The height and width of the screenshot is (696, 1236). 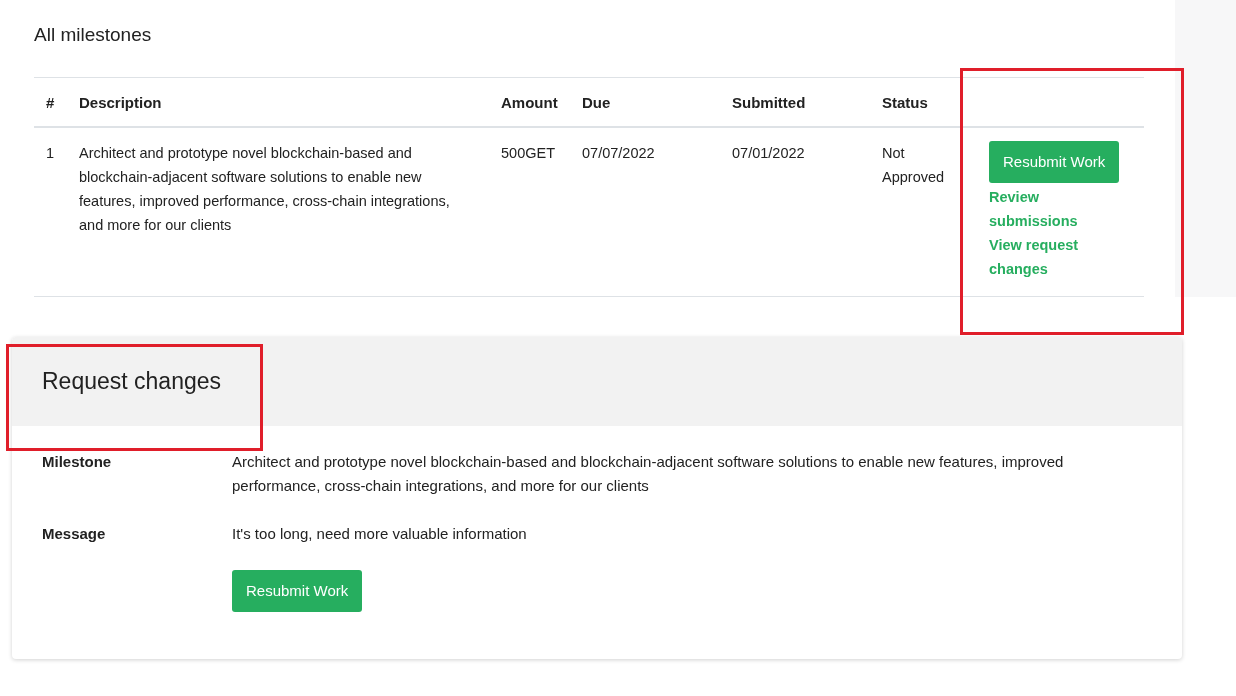 What do you see at coordinates (121, 102) in the screenshot?
I see `column-header: Description` at bounding box center [121, 102].